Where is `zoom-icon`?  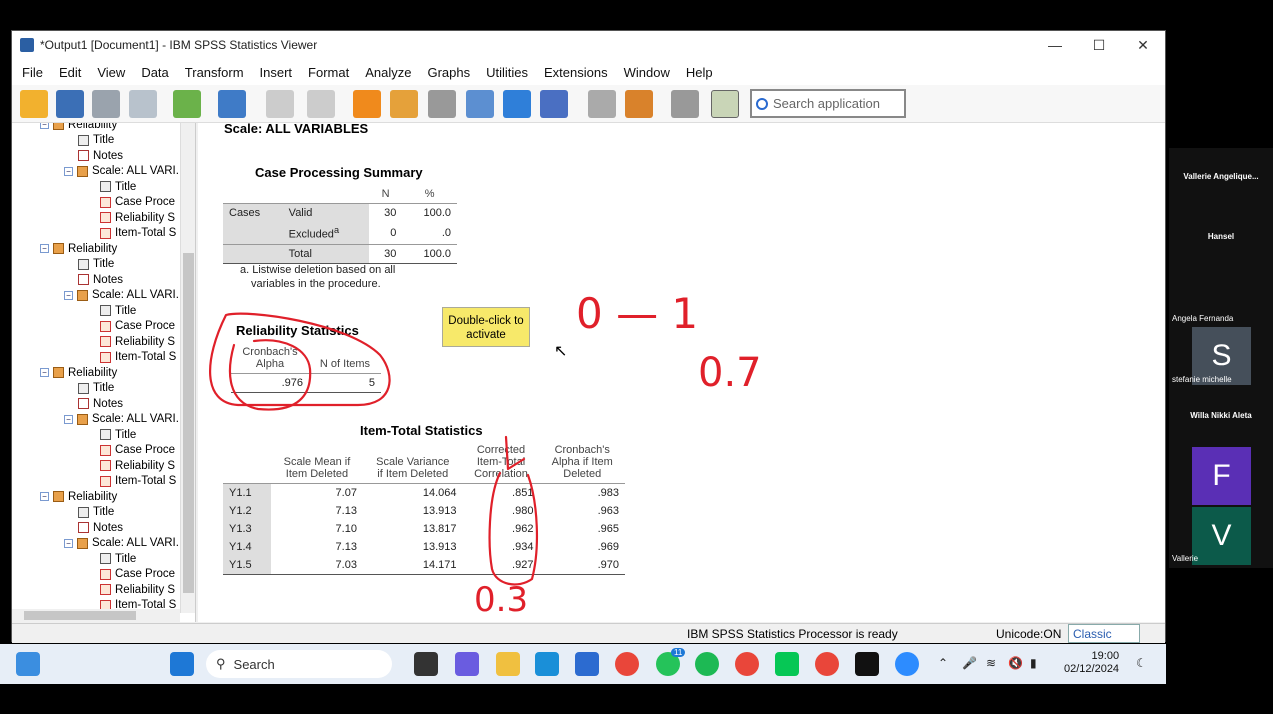
zoom-icon is located at coordinates (907, 664).